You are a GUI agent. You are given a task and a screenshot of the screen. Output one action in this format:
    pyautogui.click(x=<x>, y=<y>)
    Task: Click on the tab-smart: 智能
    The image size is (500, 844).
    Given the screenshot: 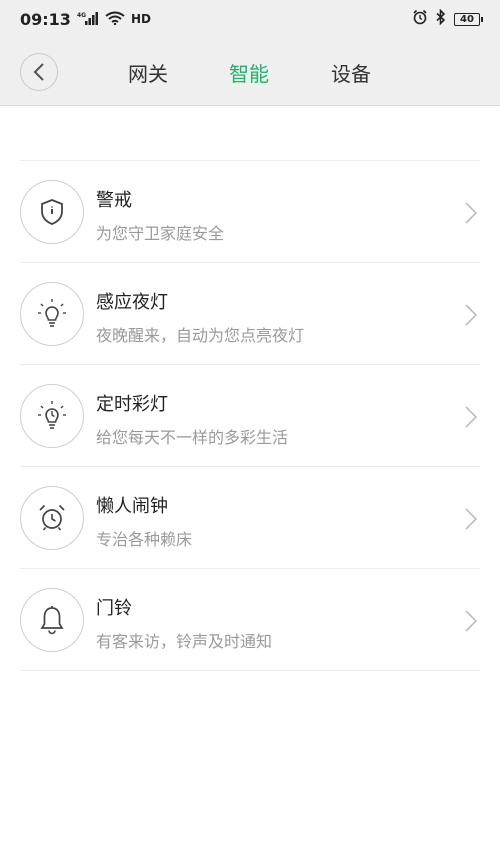 What is the action you would take?
    pyautogui.click(x=249, y=72)
    